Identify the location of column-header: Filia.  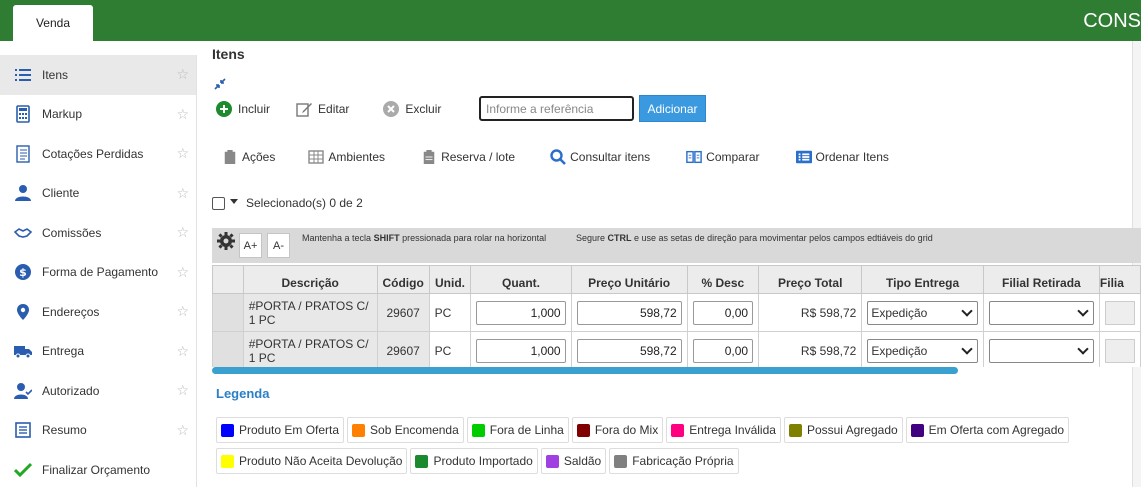
(1119, 279).